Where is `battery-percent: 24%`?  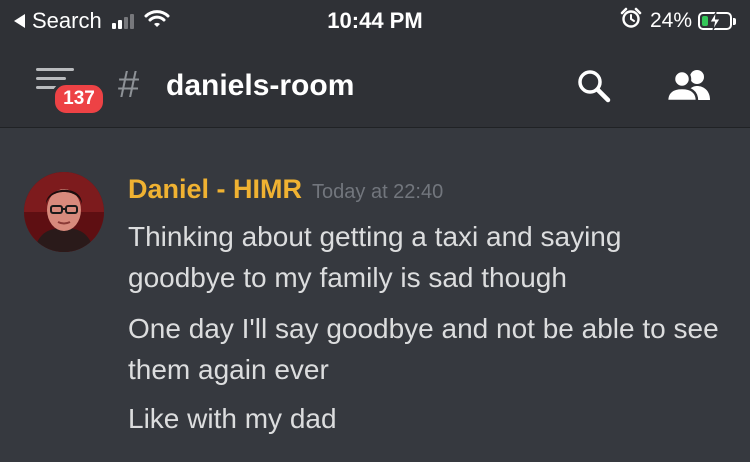 battery-percent: 24% is located at coordinates (670, 20).